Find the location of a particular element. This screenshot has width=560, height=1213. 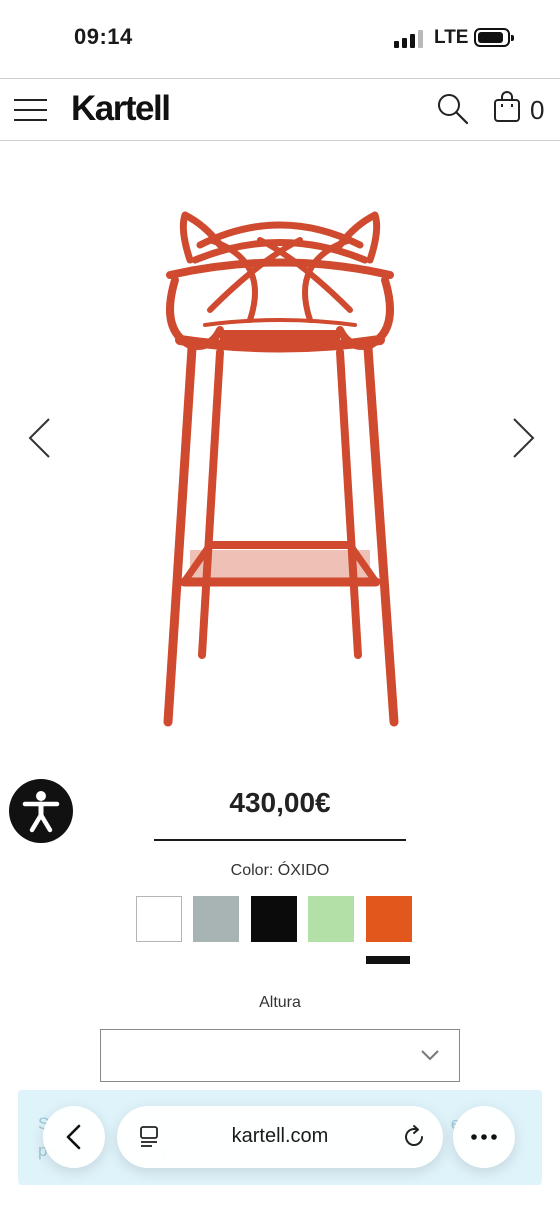

swatch-orange is located at coordinates (389, 919).